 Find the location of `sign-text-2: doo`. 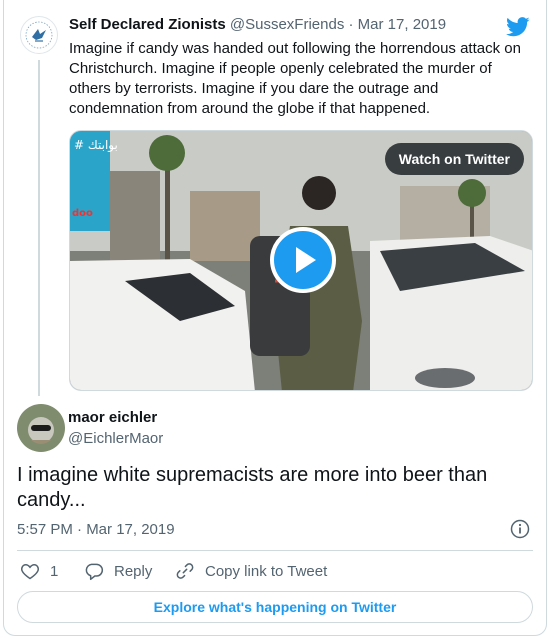

sign-text-2: doo is located at coordinates (82, 213).